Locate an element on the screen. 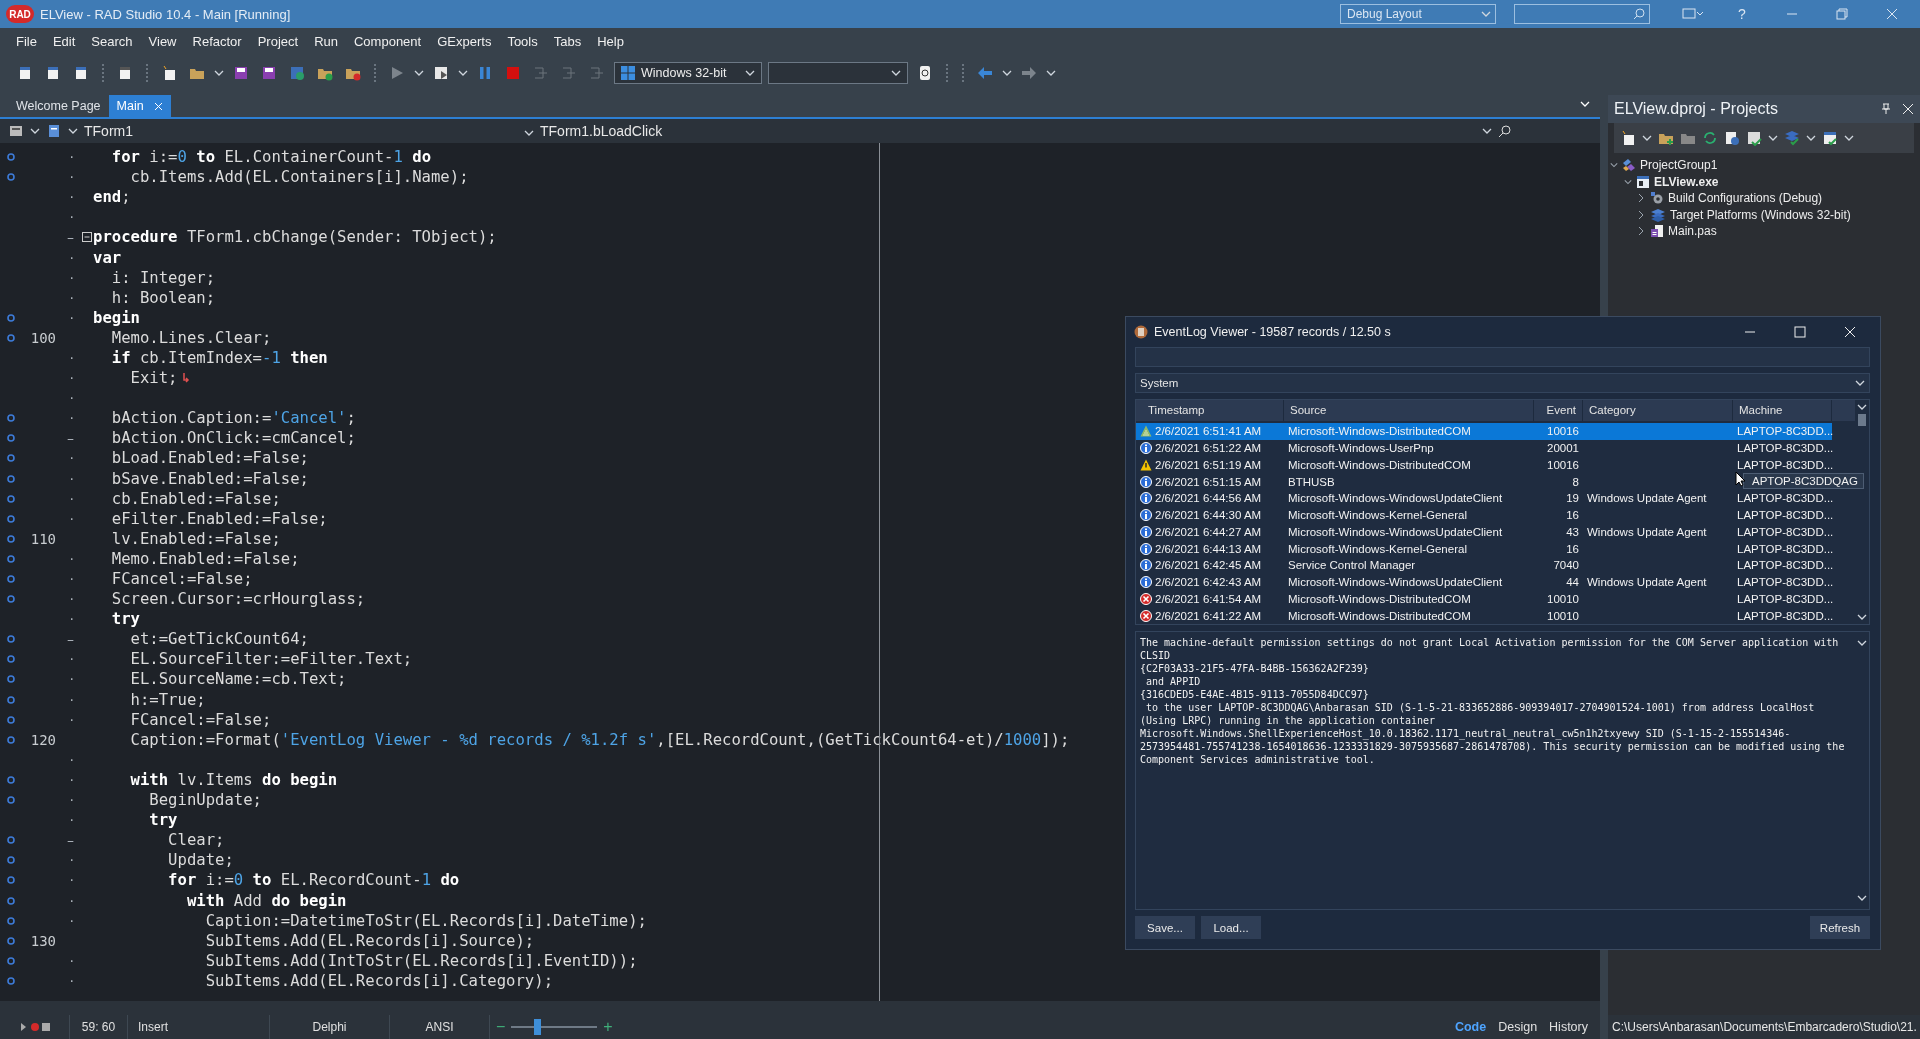 This screenshot has height=1039, width=1920. table-cell: 2/6/2021 6:44:27 AM is located at coordinates (1210, 532).